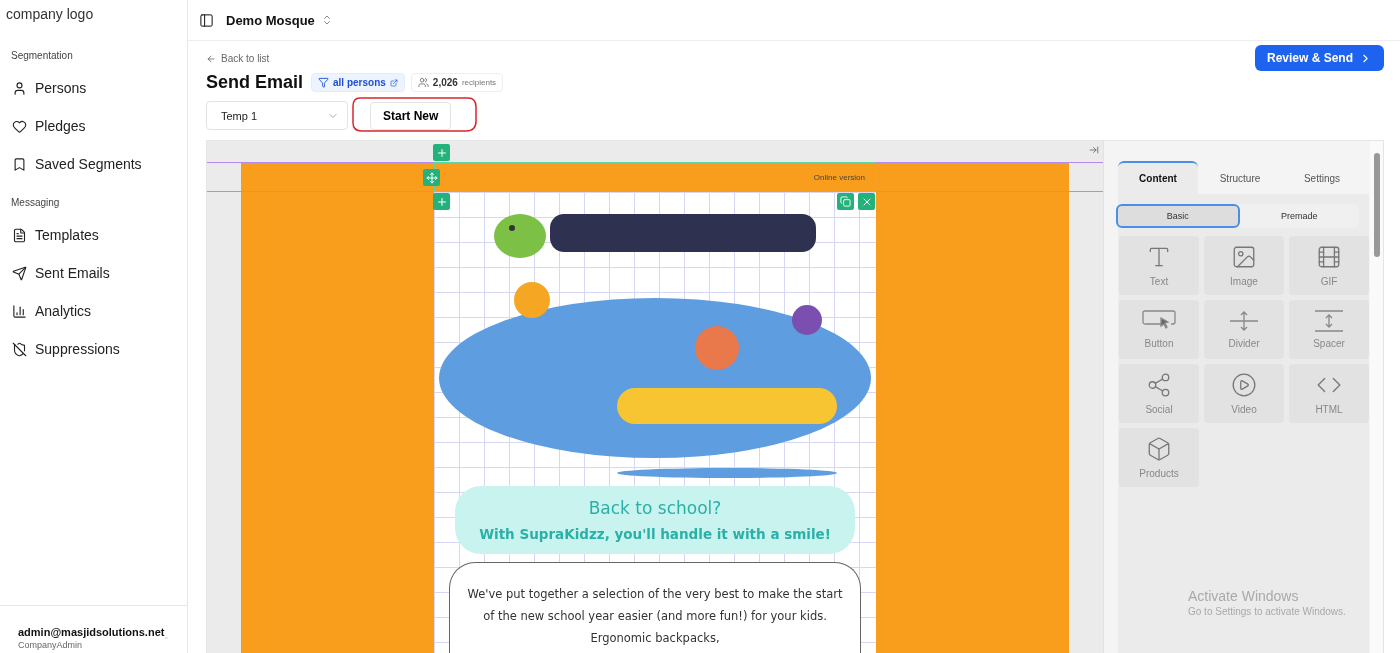 Image resolution: width=1400 pixels, height=653 pixels. I want to click on bookmark-icon, so click(19, 164).